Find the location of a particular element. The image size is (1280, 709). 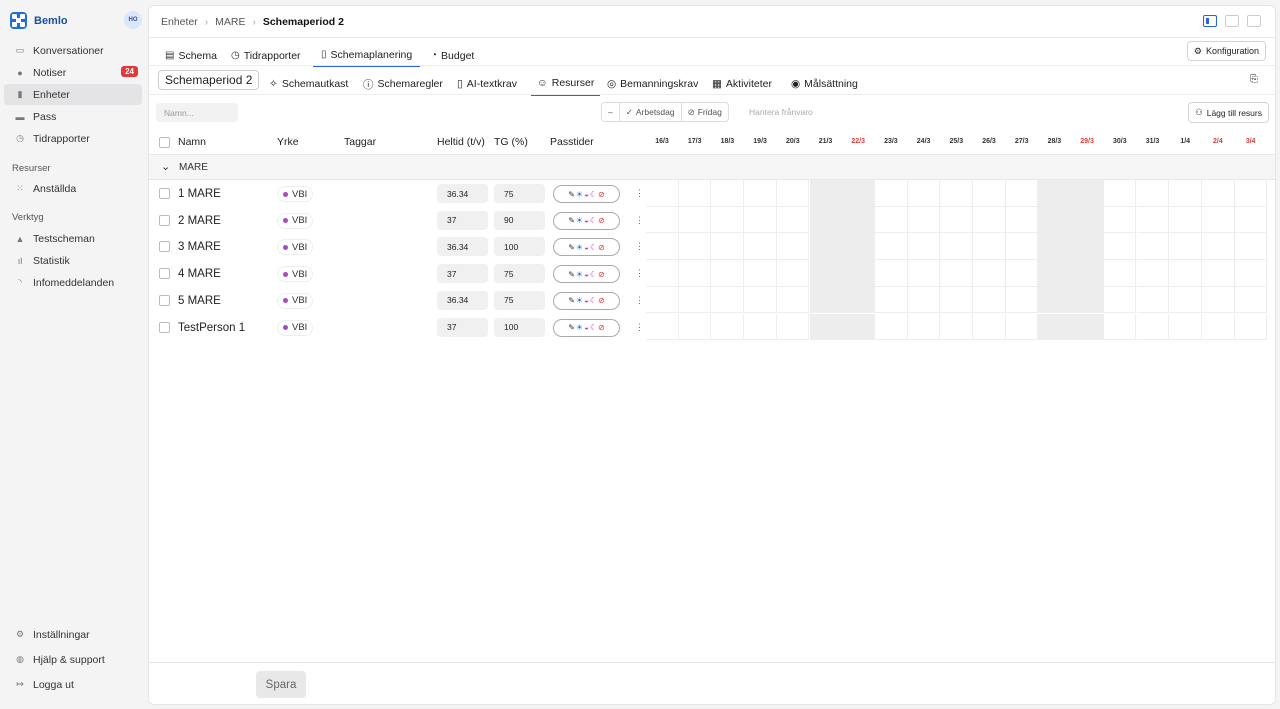

sidebar-right-icon is located at coordinates (1254, 21).